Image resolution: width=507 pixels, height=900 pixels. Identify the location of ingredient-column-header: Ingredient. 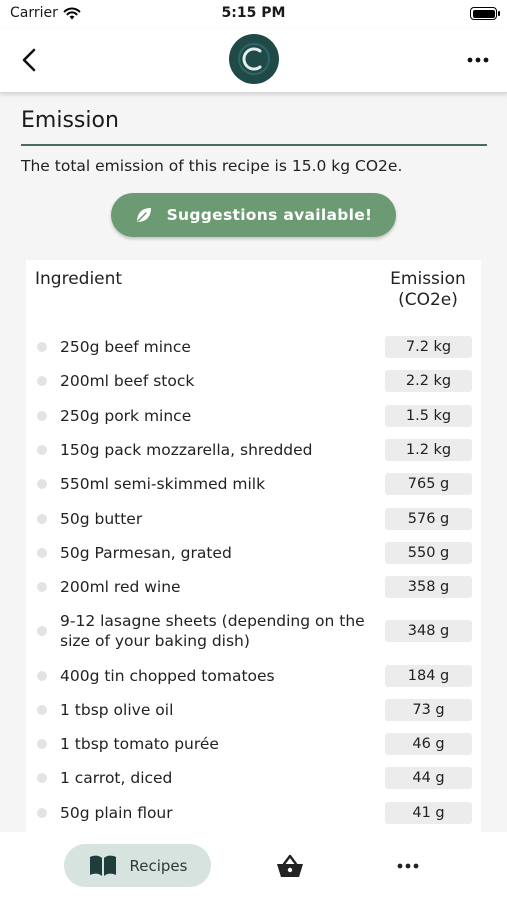
(79, 279).